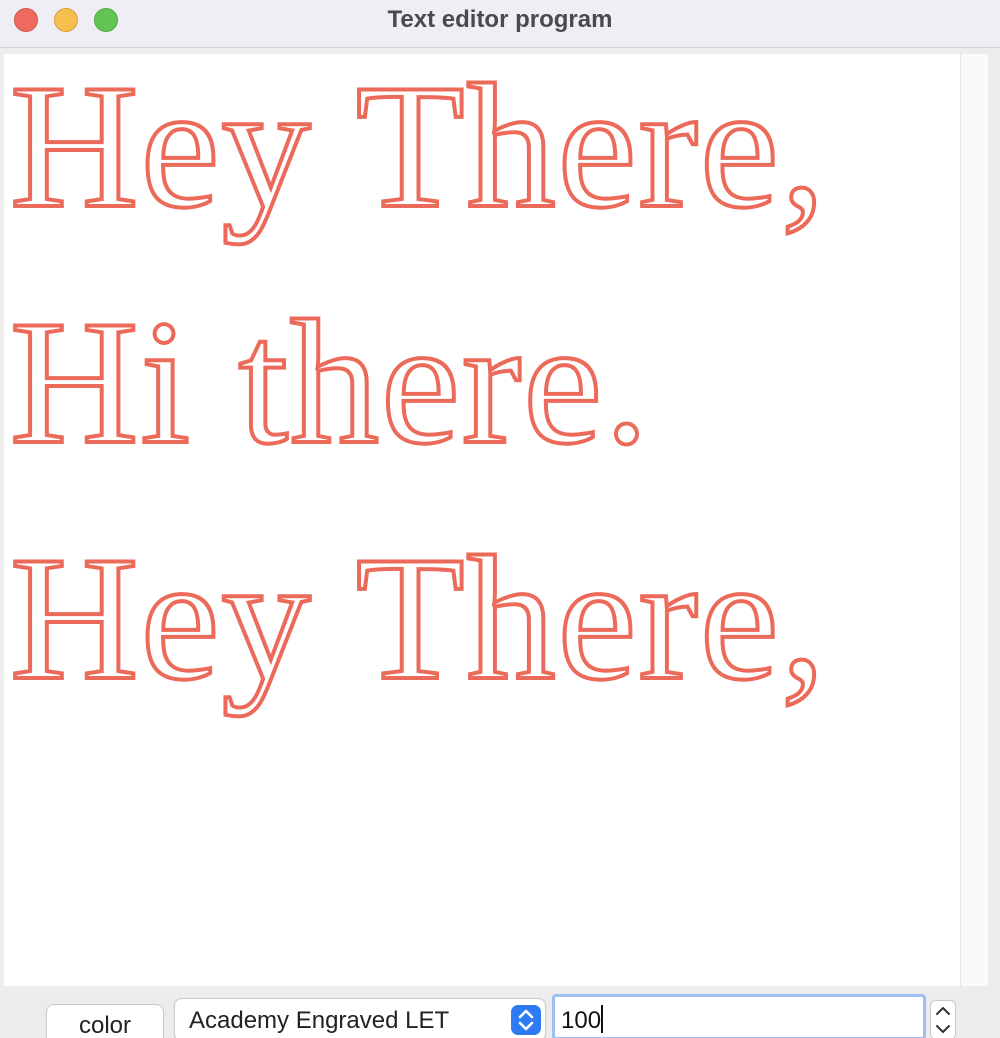 This screenshot has width=1000, height=1038. I want to click on title-bar: Text editor program, so click(500, 24).